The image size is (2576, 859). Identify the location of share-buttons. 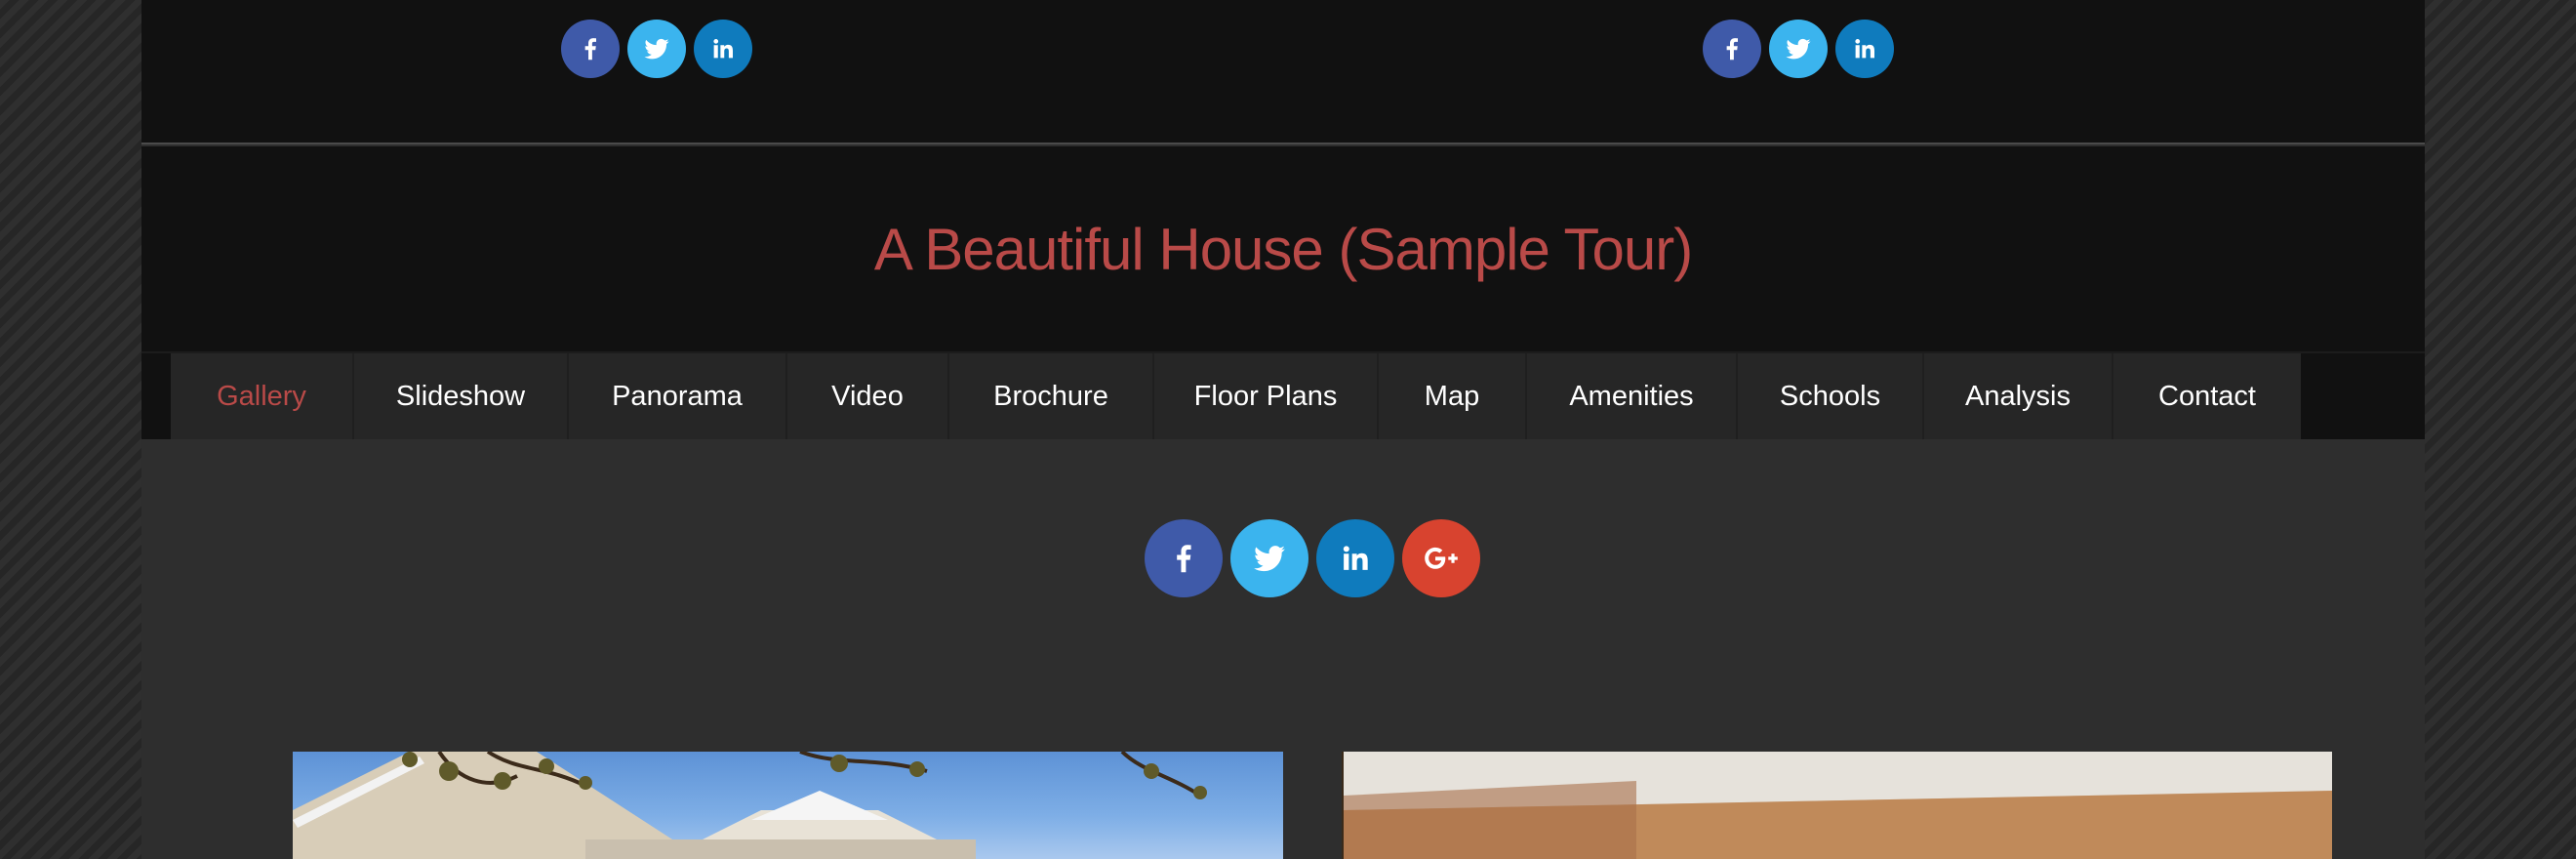
(1312, 558).